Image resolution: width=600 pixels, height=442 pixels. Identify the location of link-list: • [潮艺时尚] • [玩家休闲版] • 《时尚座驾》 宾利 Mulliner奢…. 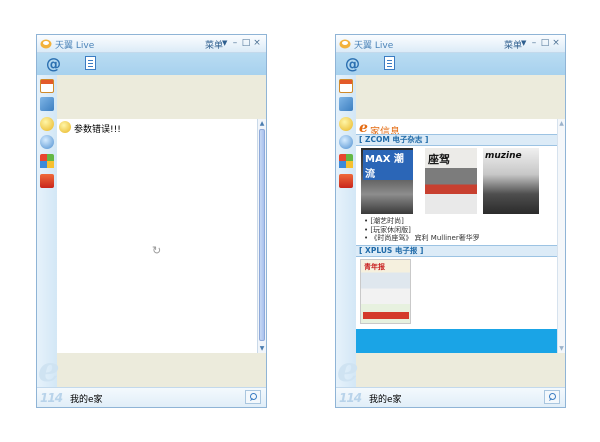
(459, 230).